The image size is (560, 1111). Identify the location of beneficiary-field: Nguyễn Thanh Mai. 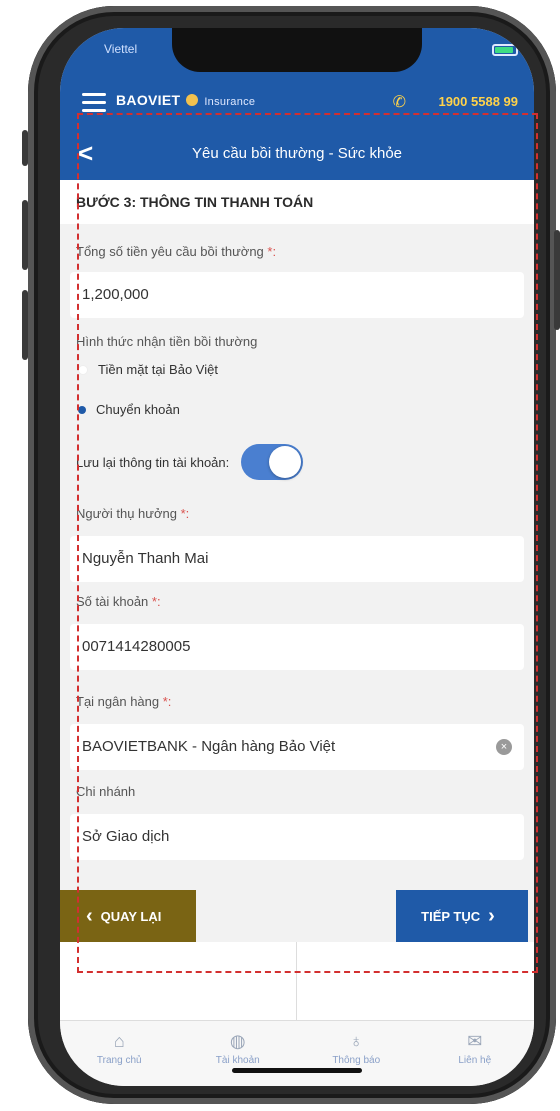
(297, 559).